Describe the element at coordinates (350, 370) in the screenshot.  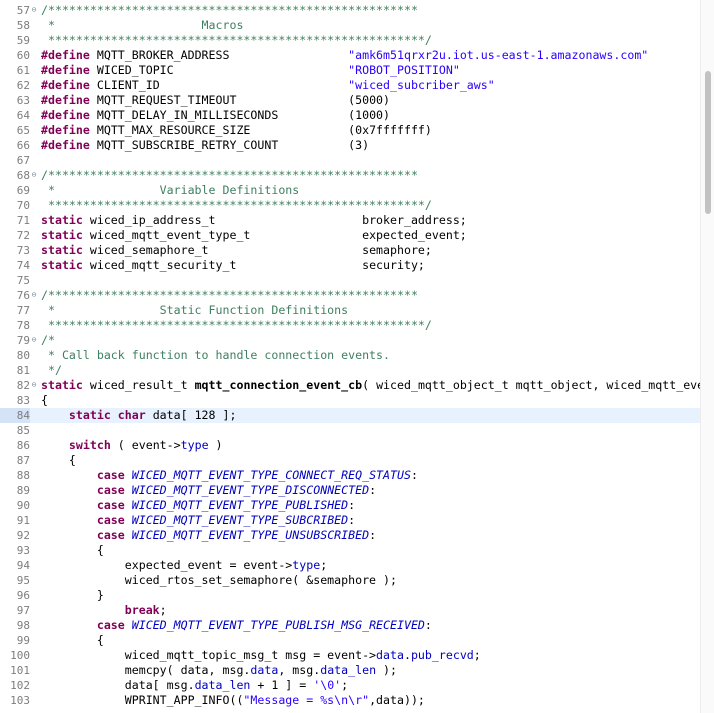
I see `code-line: 81 */` at that location.